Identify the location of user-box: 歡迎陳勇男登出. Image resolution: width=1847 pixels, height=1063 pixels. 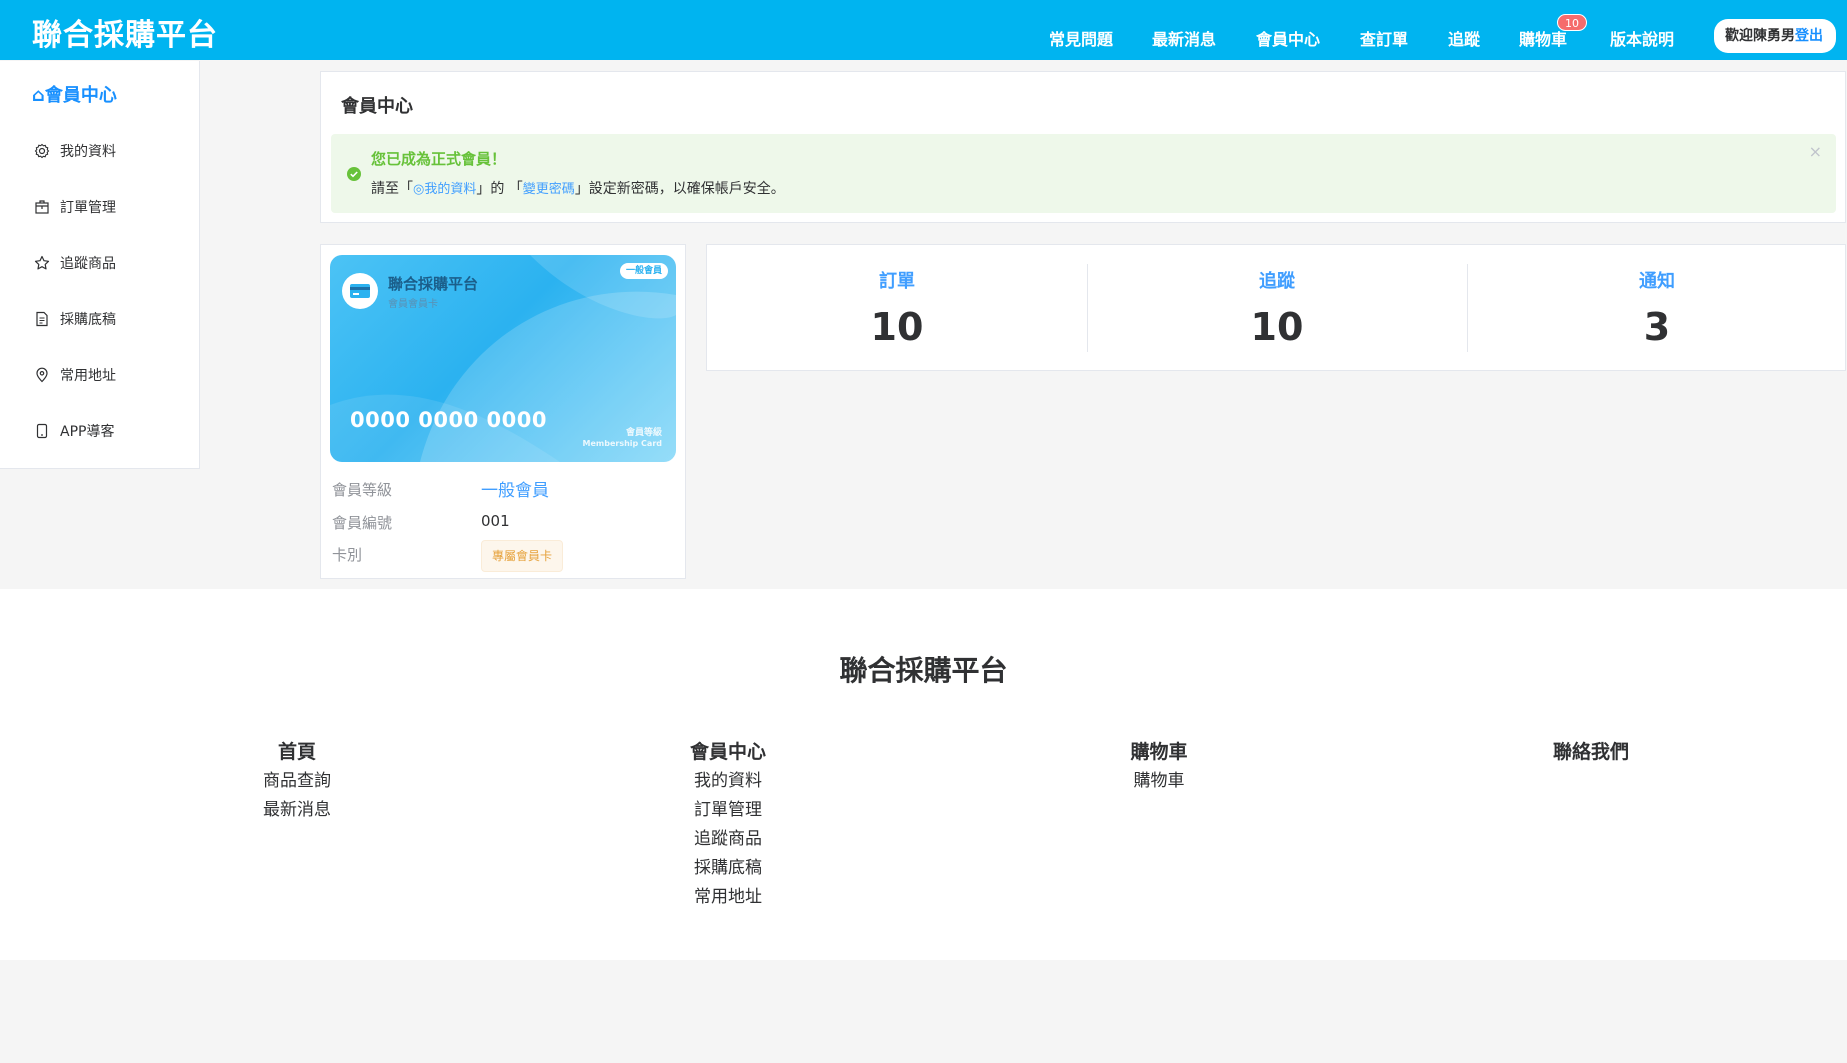
(1775, 36).